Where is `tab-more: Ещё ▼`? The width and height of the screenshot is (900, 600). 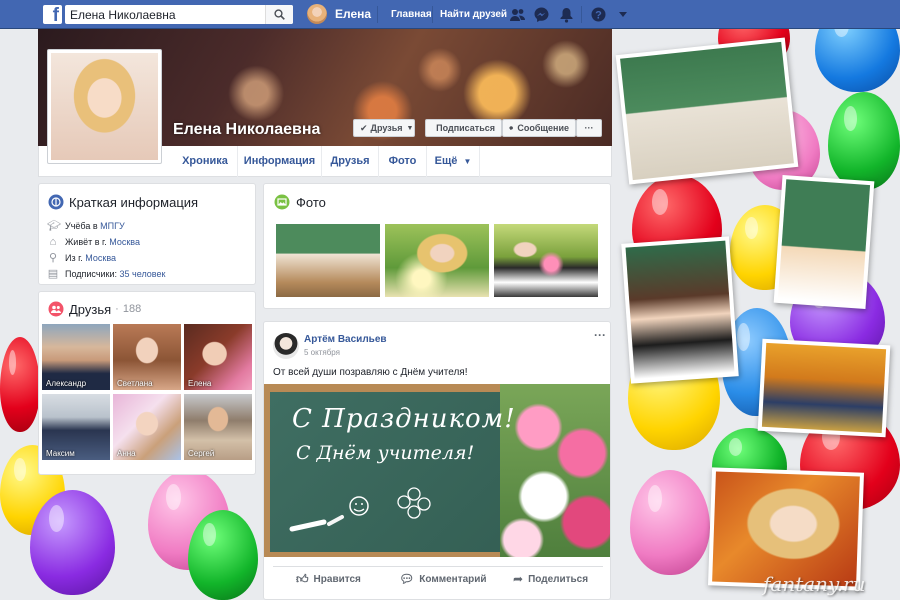
tab-more: Ещё ▼ is located at coordinates (453, 161).